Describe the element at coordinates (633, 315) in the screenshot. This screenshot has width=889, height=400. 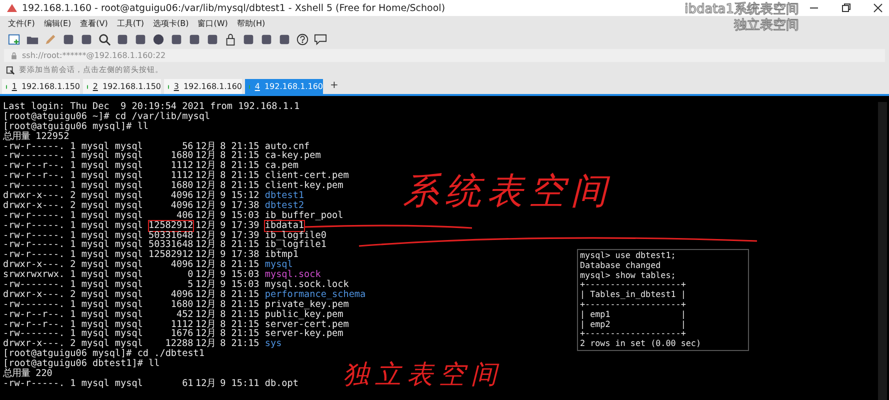
I see `mysql-output-line: | emp1 |` at that location.